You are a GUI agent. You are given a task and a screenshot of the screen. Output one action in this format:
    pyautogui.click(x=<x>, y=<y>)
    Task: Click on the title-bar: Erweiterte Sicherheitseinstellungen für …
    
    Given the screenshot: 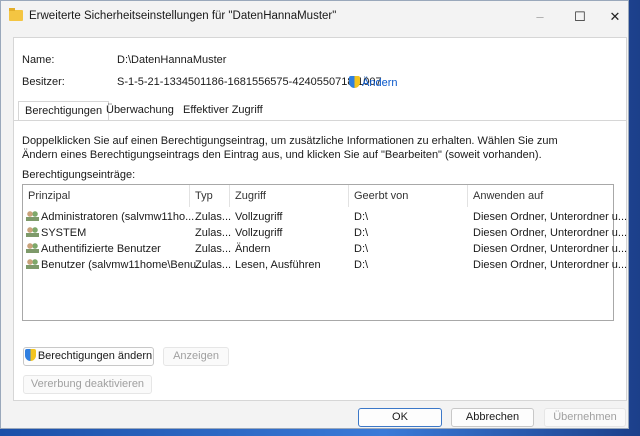 What is the action you would take?
    pyautogui.click(x=314, y=17)
    